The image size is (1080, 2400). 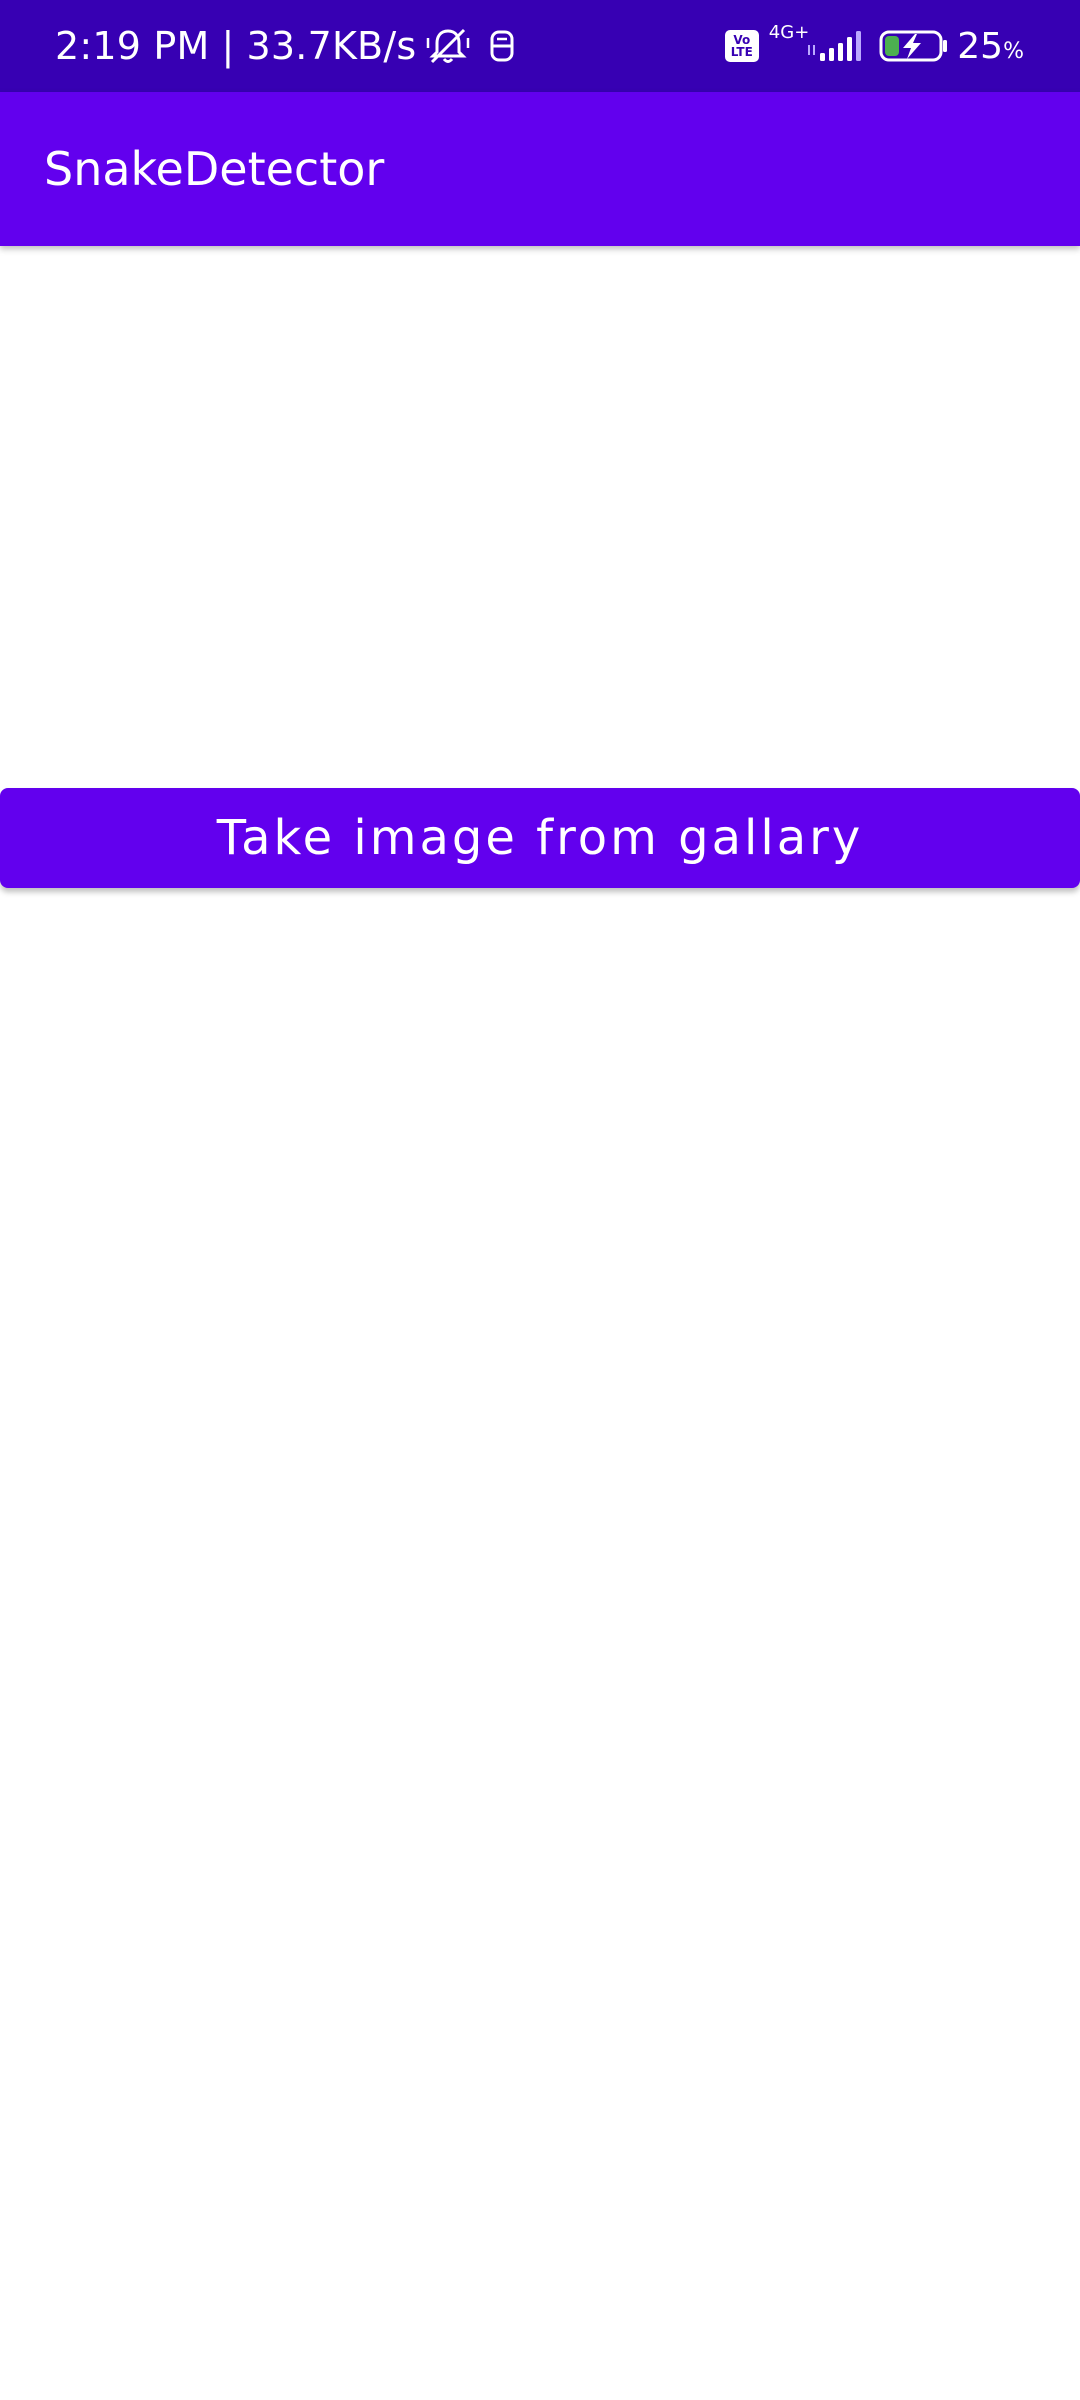 I want to click on status-right: Vo LTE 4G+ 25%, so click(x=874, y=46).